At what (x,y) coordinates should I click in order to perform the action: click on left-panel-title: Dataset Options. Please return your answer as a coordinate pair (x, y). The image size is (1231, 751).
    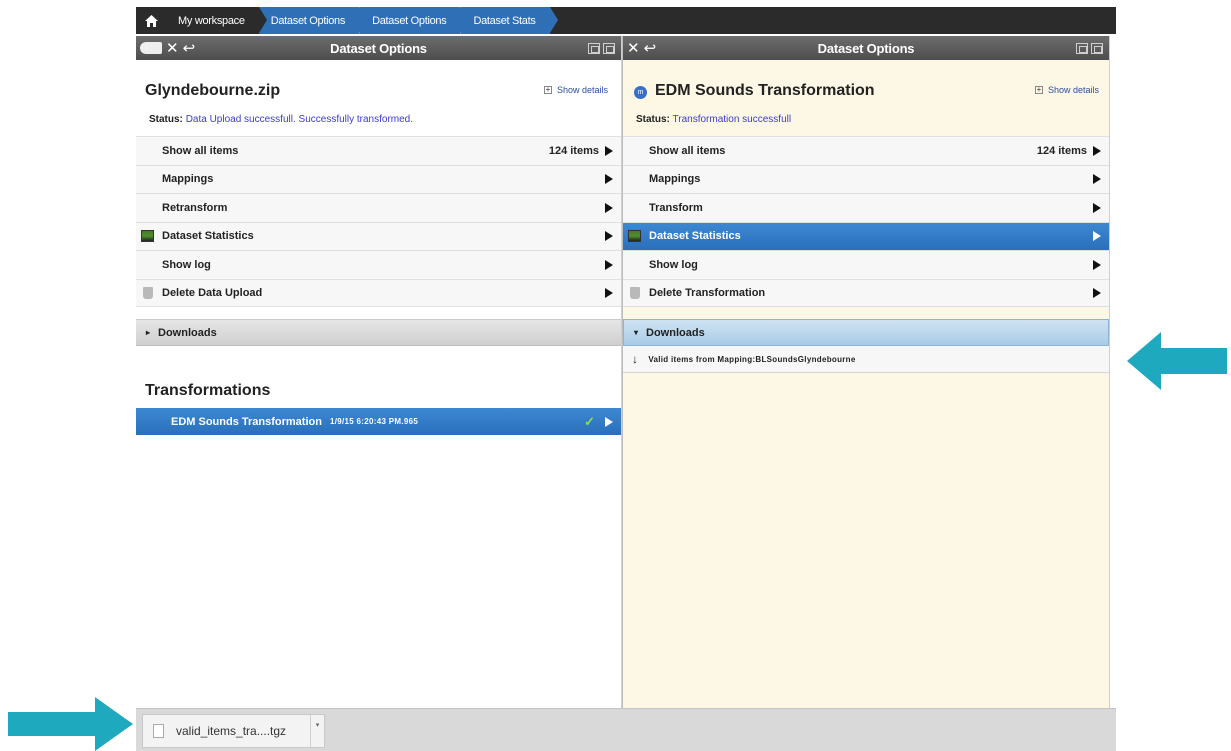
    Looking at the image, I should click on (378, 48).